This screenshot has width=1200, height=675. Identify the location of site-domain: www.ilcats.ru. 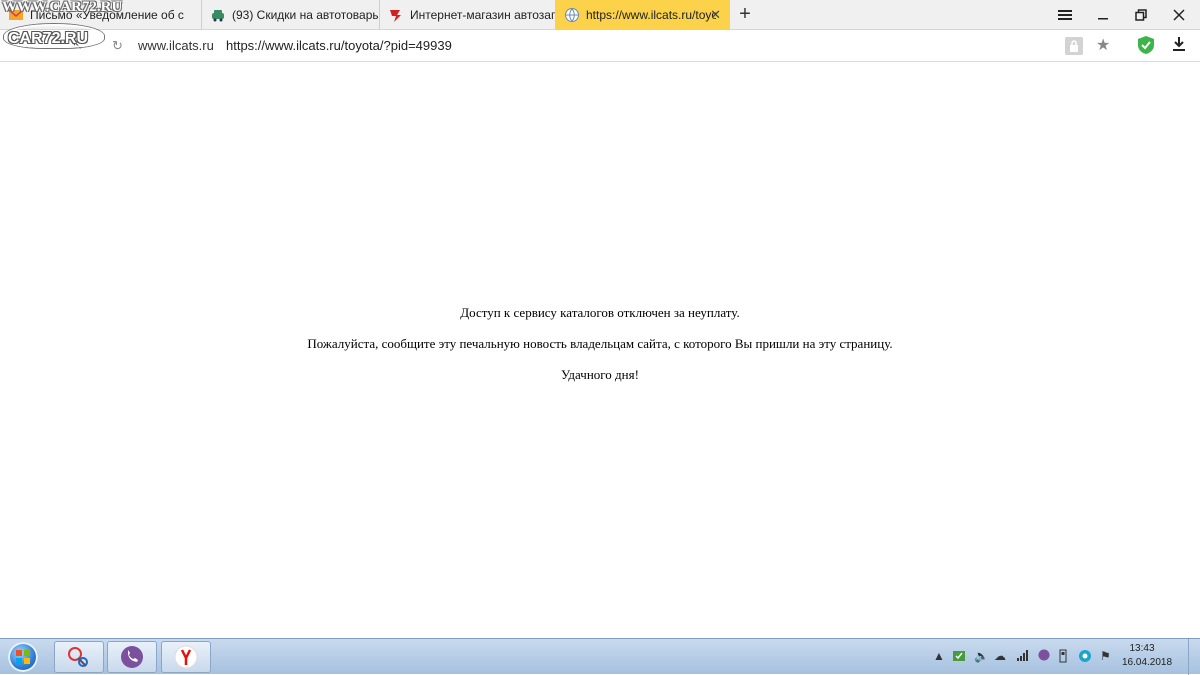
(176, 45).